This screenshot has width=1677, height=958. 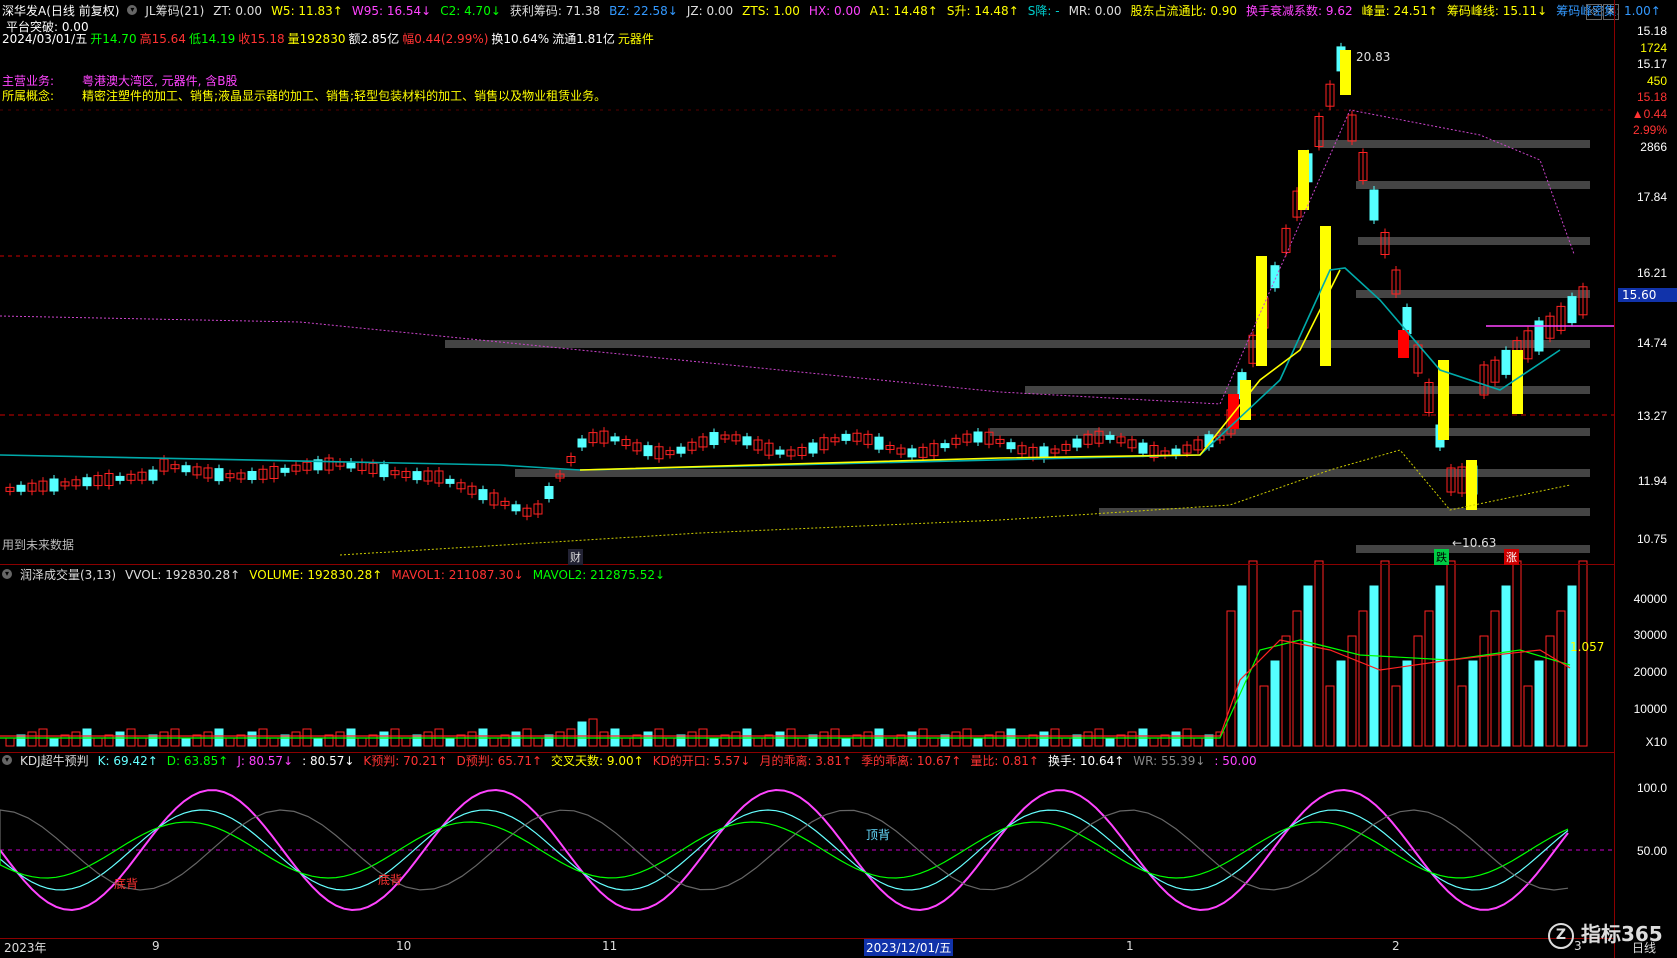 I want to click on kdj-indicator-1: K: 69.42↑, so click(x=127, y=760).